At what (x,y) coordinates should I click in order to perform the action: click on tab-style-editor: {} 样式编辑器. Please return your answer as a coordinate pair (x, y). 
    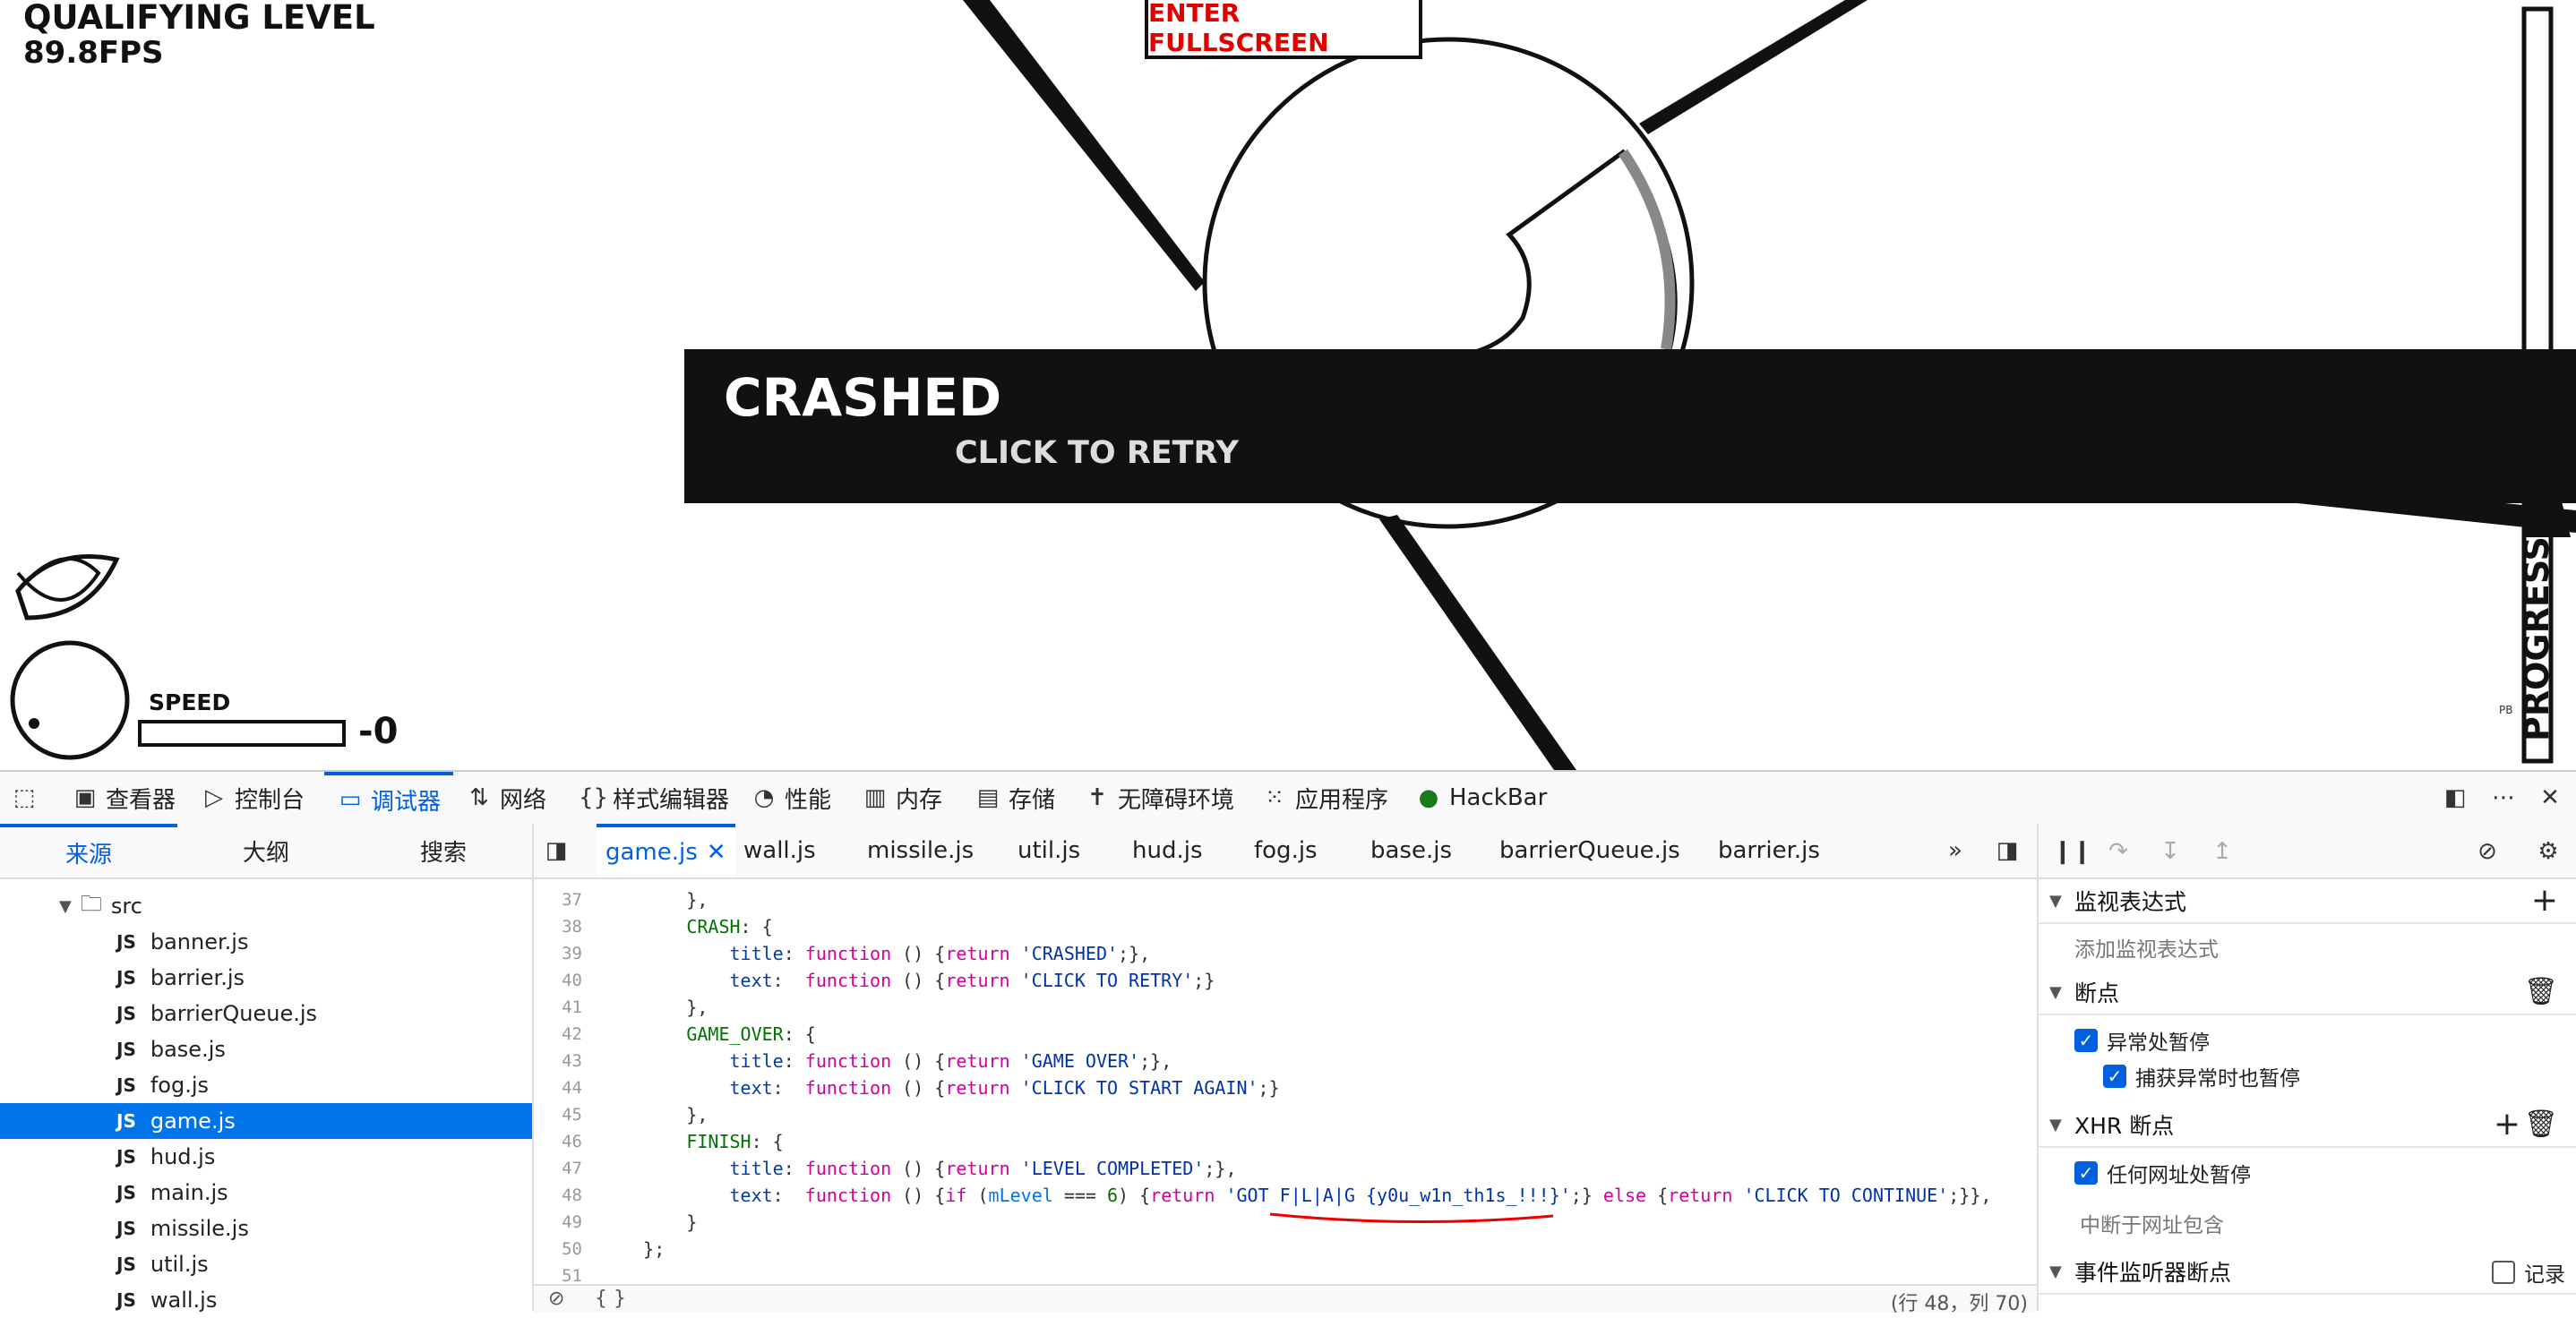
    Looking at the image, I should click on (654, 798).